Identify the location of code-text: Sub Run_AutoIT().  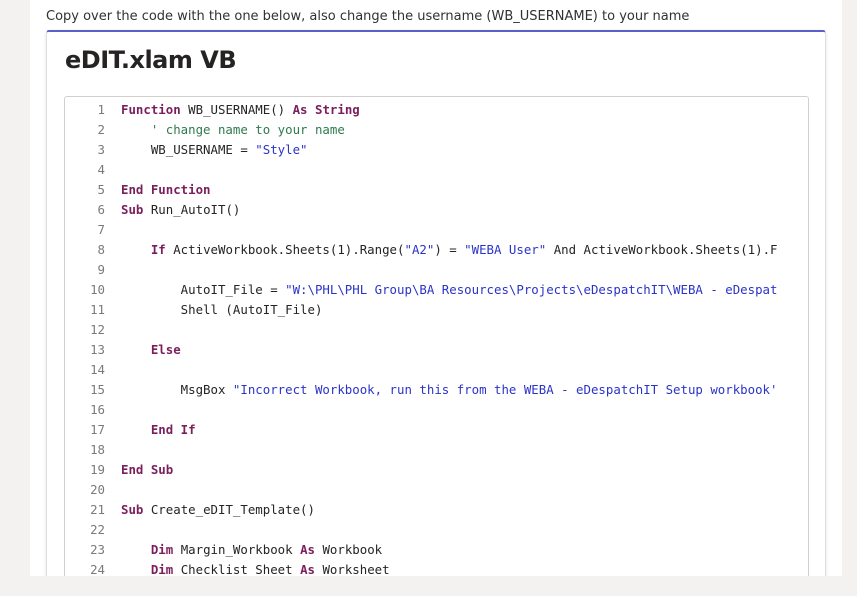
(180, 210).